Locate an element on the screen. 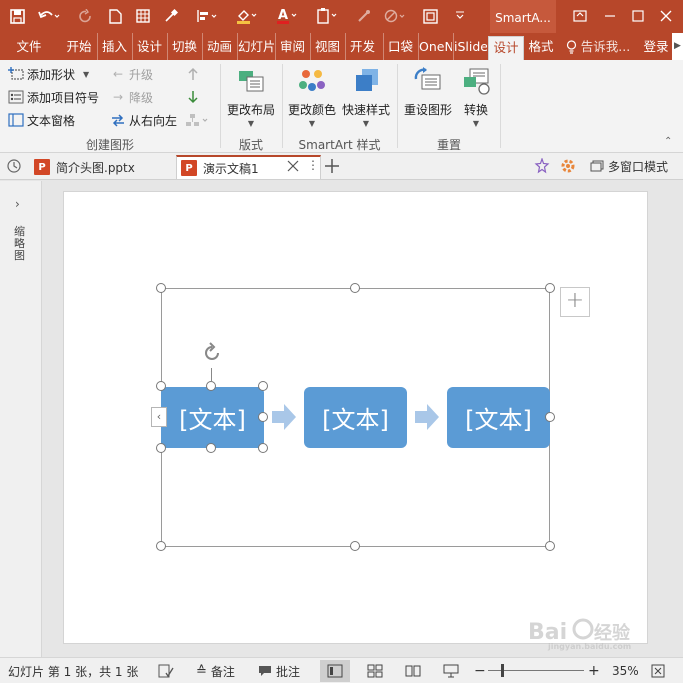 This screenshot has height=683, width=683. comment-icon is located at coordinates (265, 671).